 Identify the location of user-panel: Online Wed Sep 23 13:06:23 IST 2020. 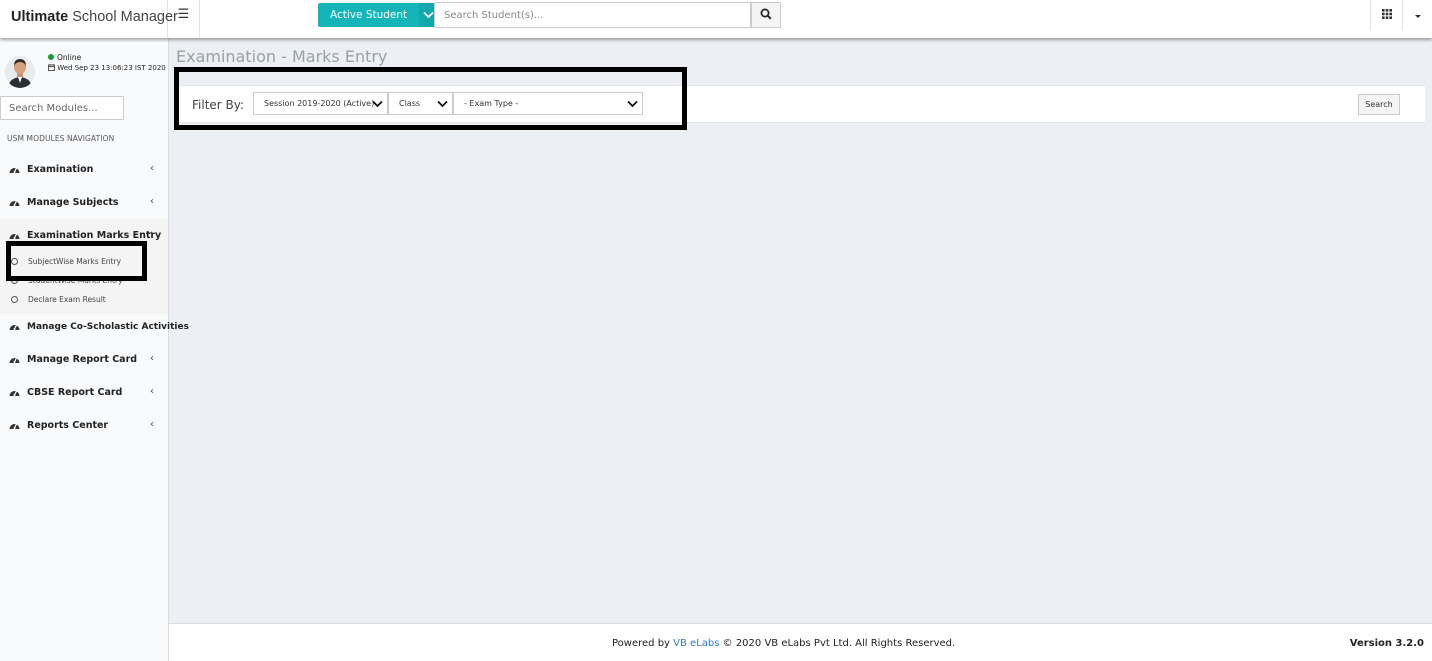
(84, 70).